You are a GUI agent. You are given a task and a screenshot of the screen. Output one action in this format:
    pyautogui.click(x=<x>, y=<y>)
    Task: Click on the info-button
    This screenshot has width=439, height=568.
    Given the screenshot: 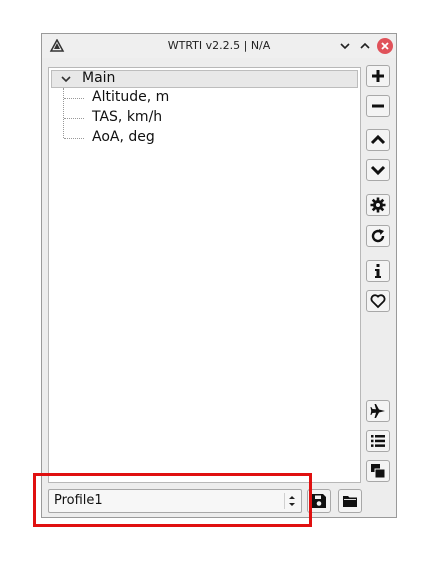 What is the action you would take?
    pyautogui.click(x=378, y=271)
    